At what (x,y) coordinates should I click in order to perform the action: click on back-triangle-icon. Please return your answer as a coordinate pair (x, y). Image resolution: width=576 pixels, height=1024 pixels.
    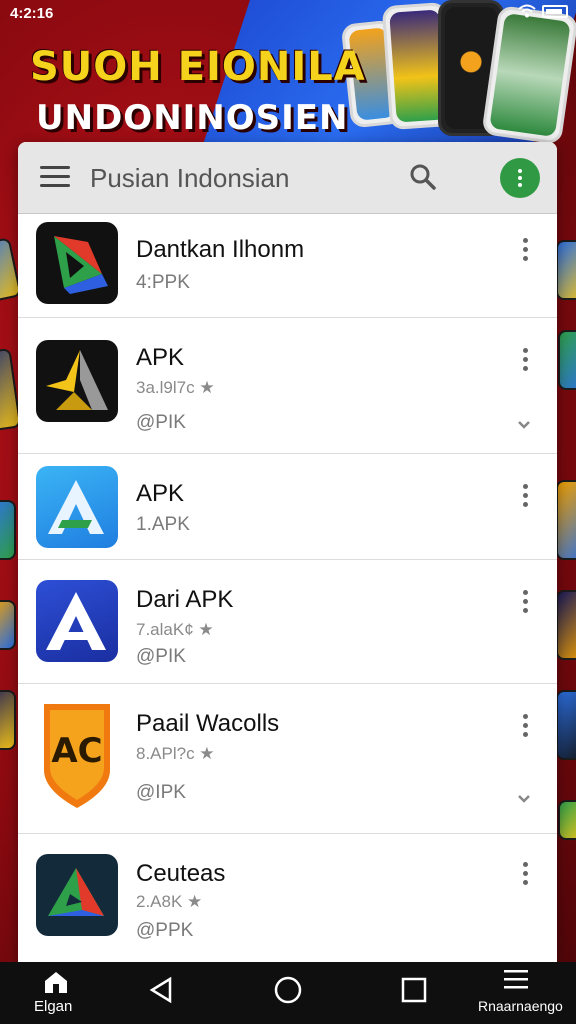
    Looking at the image, I should click on (160, 990).